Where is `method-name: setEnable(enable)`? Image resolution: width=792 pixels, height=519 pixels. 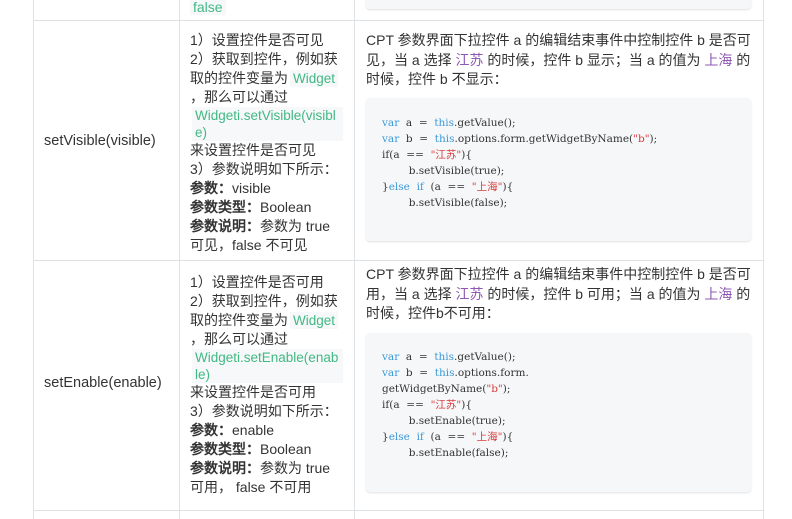
method-name: setEnable(enable) is located at coordinates (103, 383).